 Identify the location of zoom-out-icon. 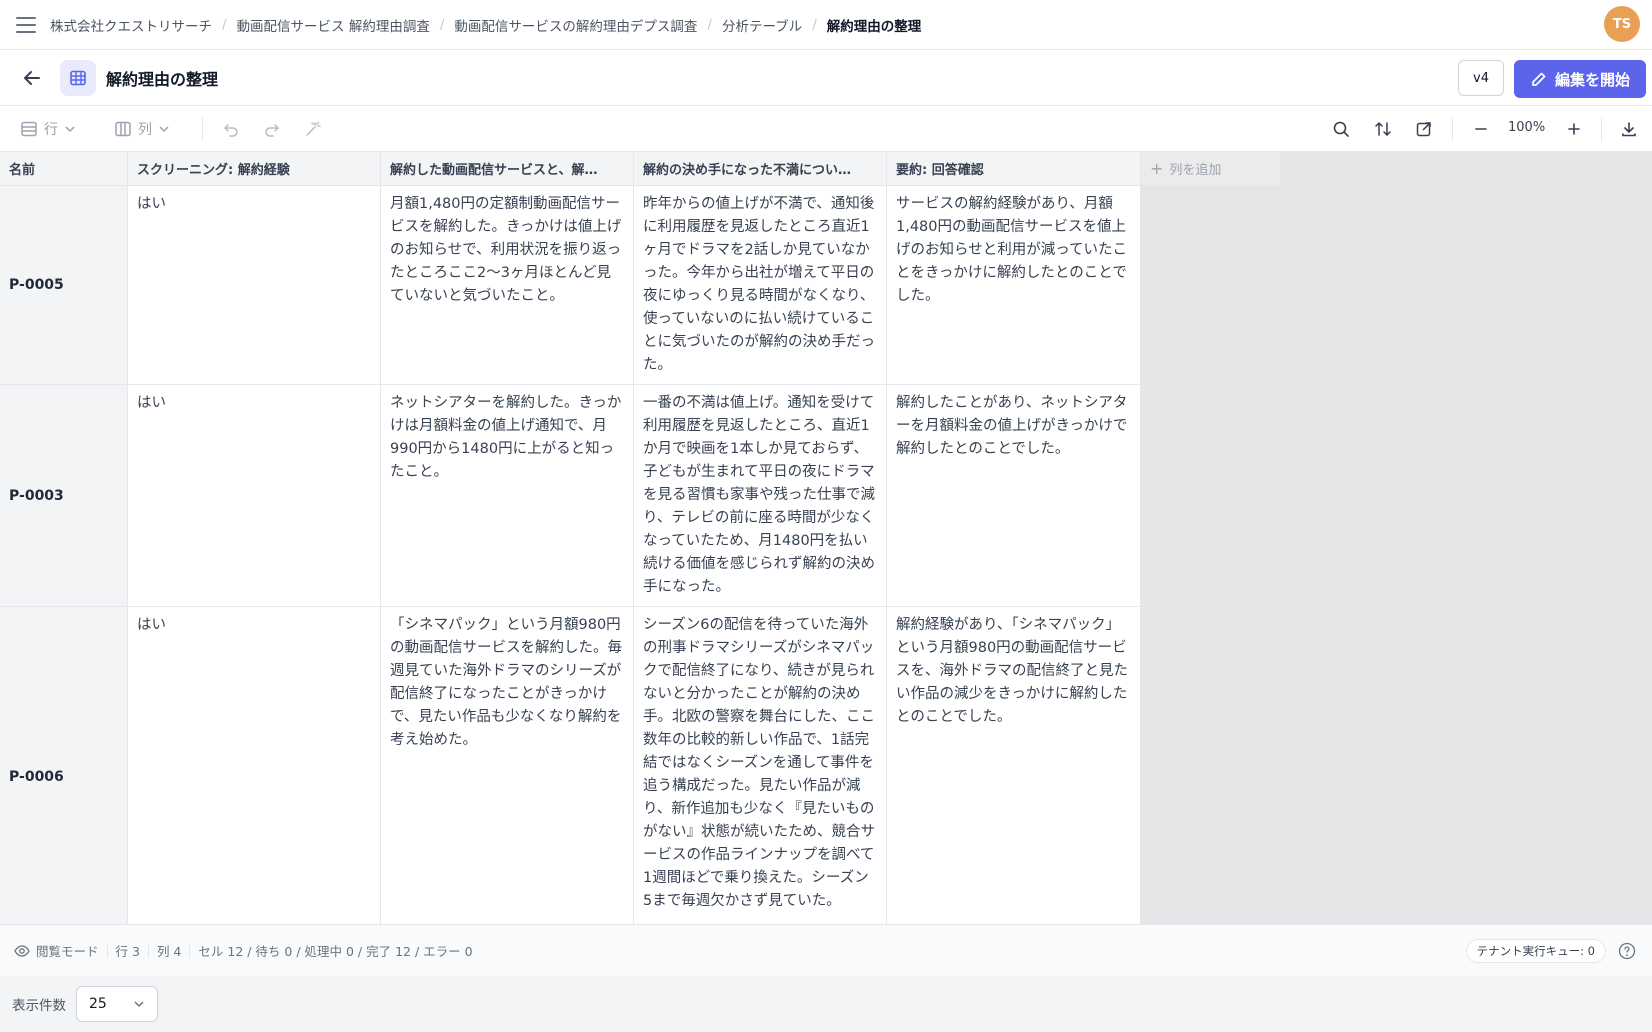
(1481, 129).